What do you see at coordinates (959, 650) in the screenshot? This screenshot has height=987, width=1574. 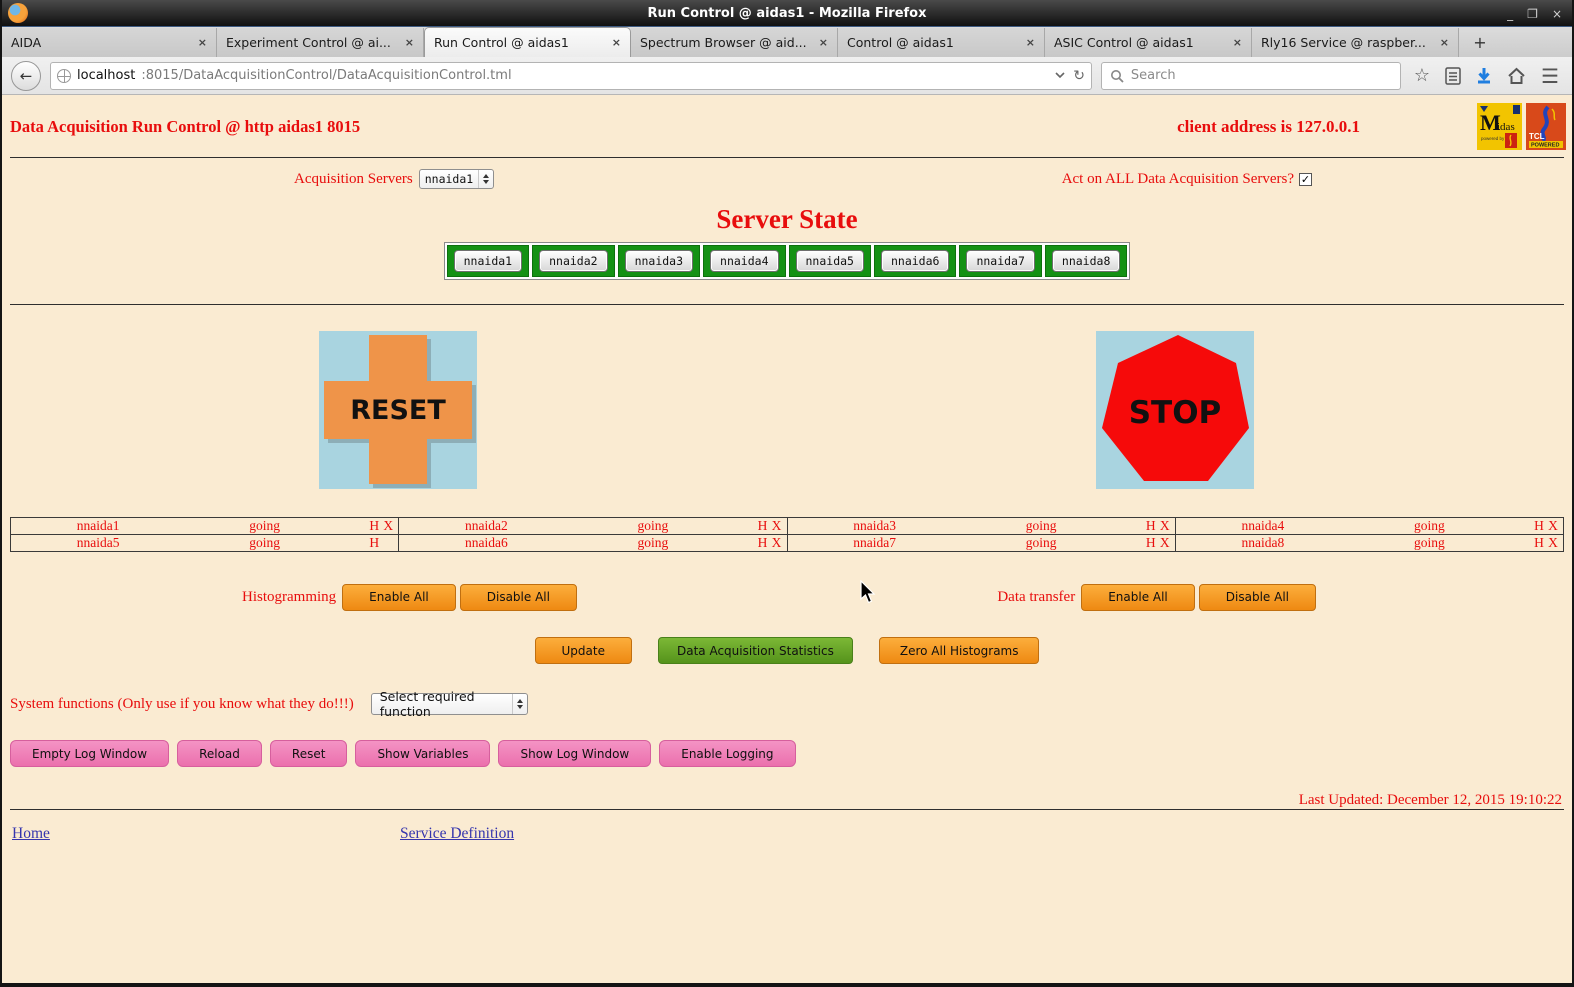 I see `zero-histograms-button: Zero All Histograms` at bounding box center [959, 650].